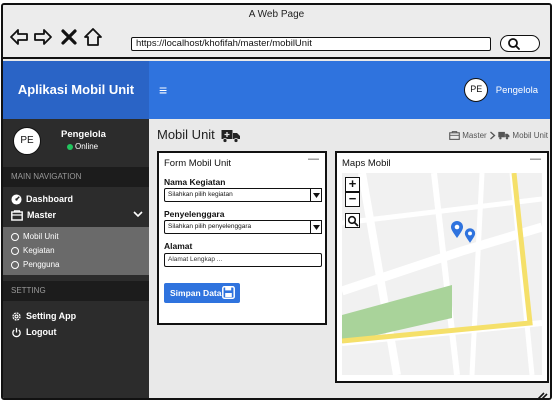  Describe the element at coordinates (43, 37) in the screenshot. I see `forward-arrow-icon` at that location.